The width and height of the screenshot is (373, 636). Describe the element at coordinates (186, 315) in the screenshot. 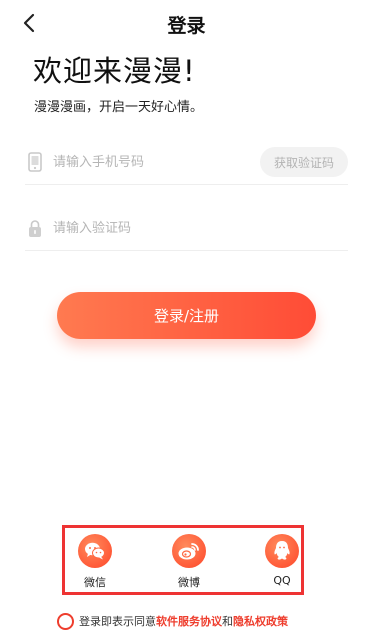

I see `login-register-button: 登录/注册` at that location.